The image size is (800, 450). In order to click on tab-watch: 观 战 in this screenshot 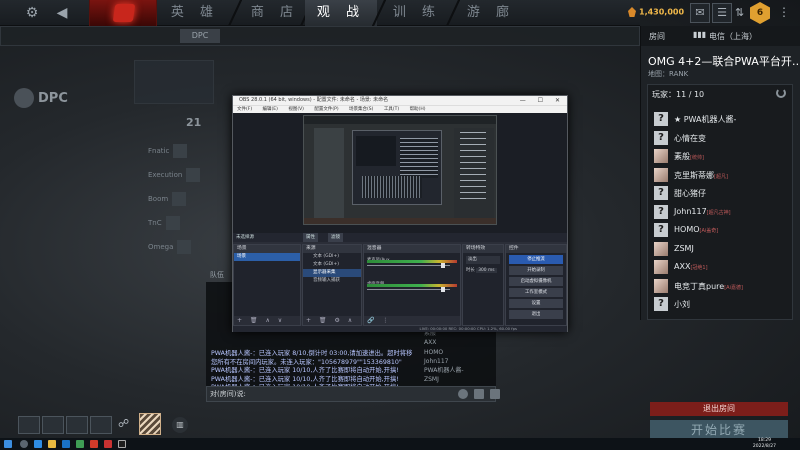, I will do `click(341, 13)`.